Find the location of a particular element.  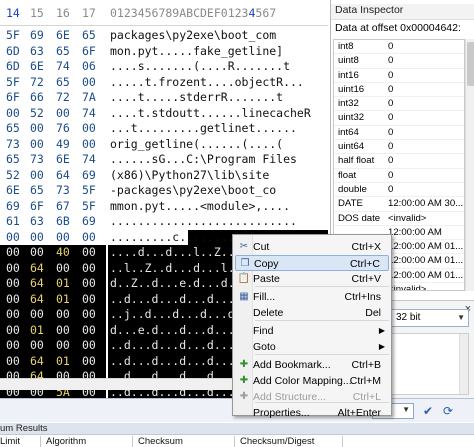

ascii-row: (x86)\Python27\lib\site is located at coordinates (218, 176).